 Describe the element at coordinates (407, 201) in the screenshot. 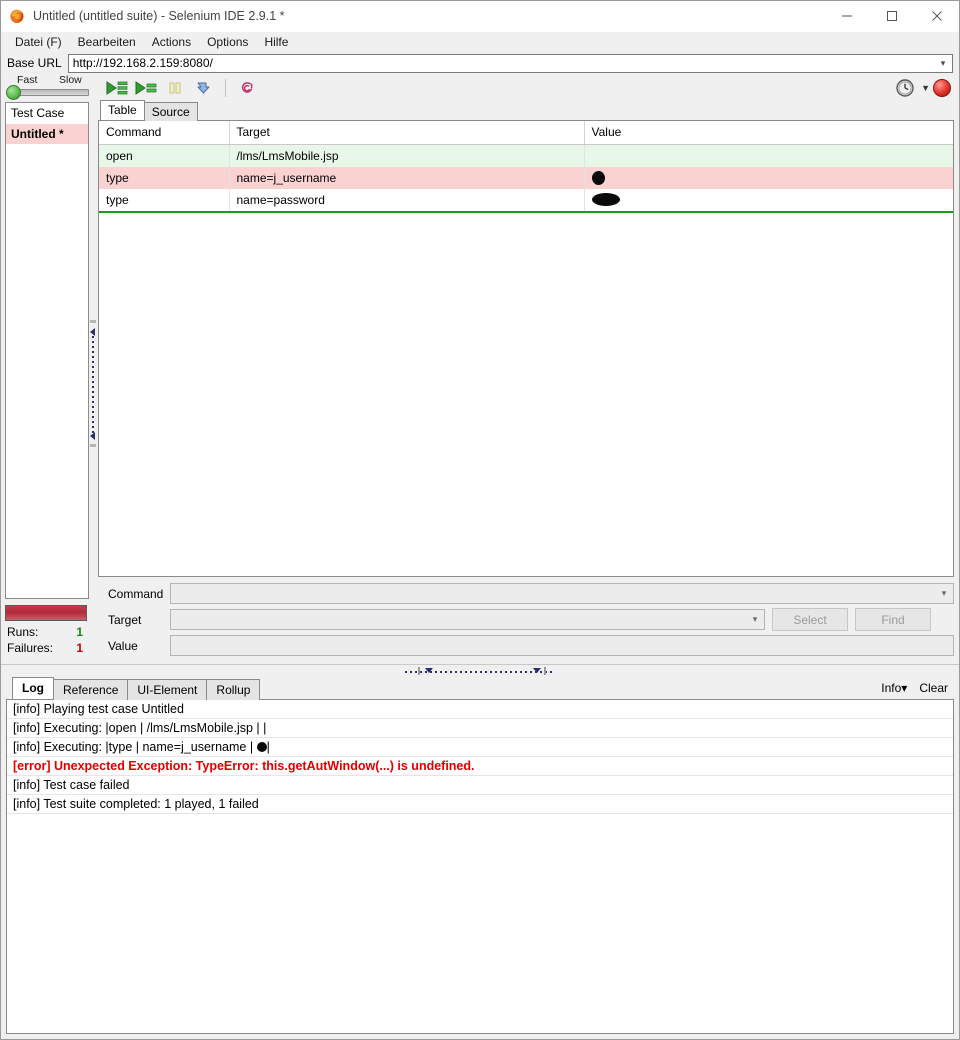

I see `cell-target: name=password` at that location.